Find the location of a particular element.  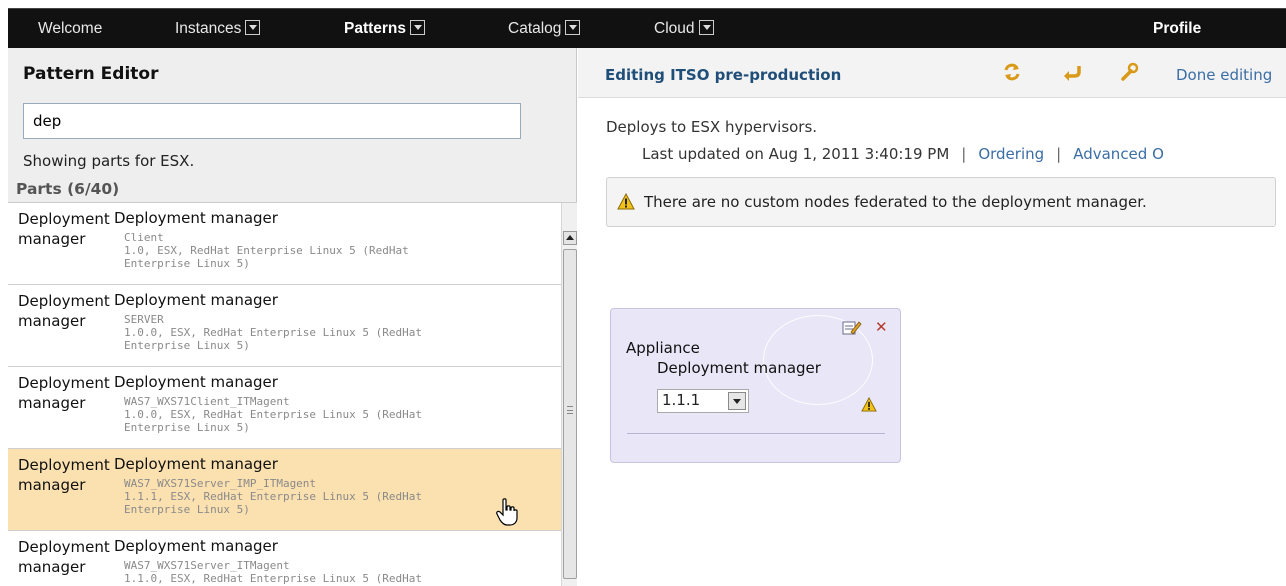

nav-patterns: Patterns is located at coordinates (385, 29).